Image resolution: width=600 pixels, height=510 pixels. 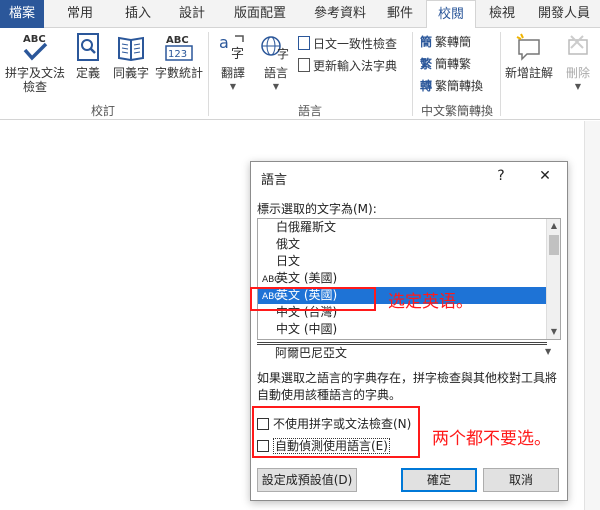 I want to click on tab-mailings: 郵件, so click(x=400, y=14).